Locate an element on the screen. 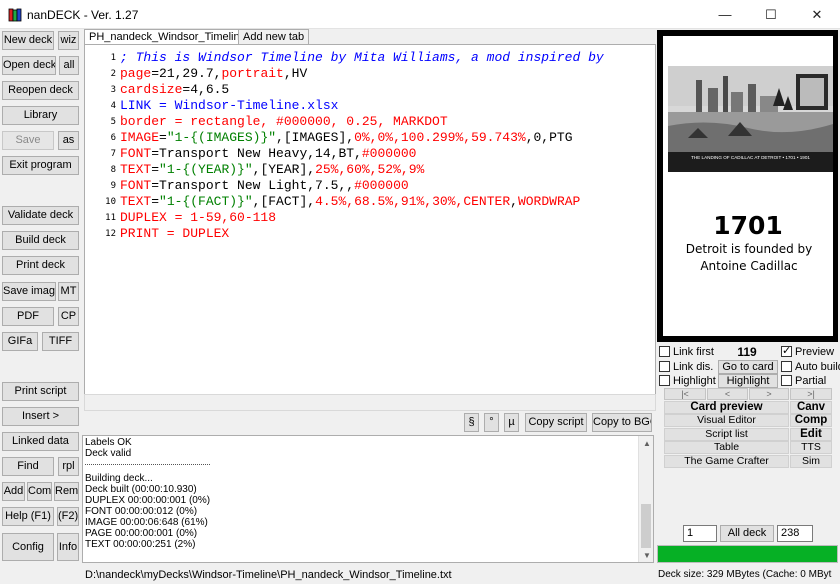 The image size is (840, 584). tiff-button: TIFF is located at coordinates (60, 341).